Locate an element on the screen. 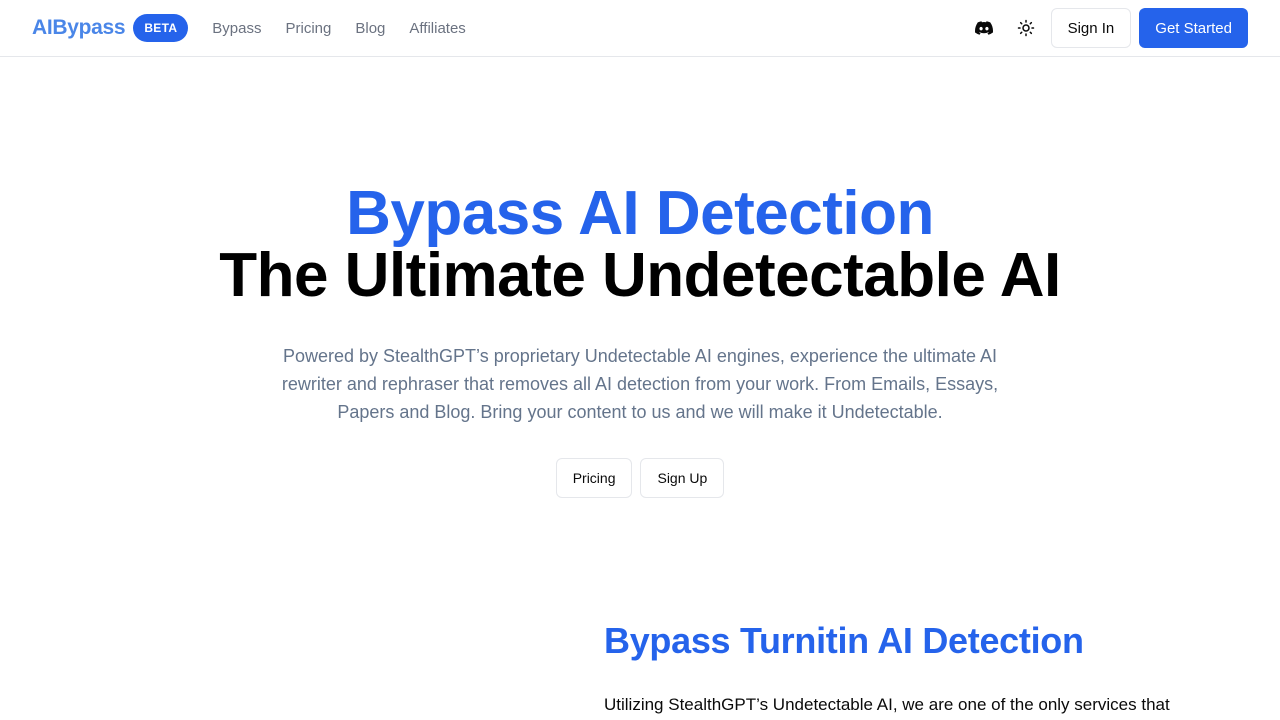 Image resolution: width=1280 pixels, height=720 pixels. header-actions: Sign In Get Started is located at coordinates (1107, 28).